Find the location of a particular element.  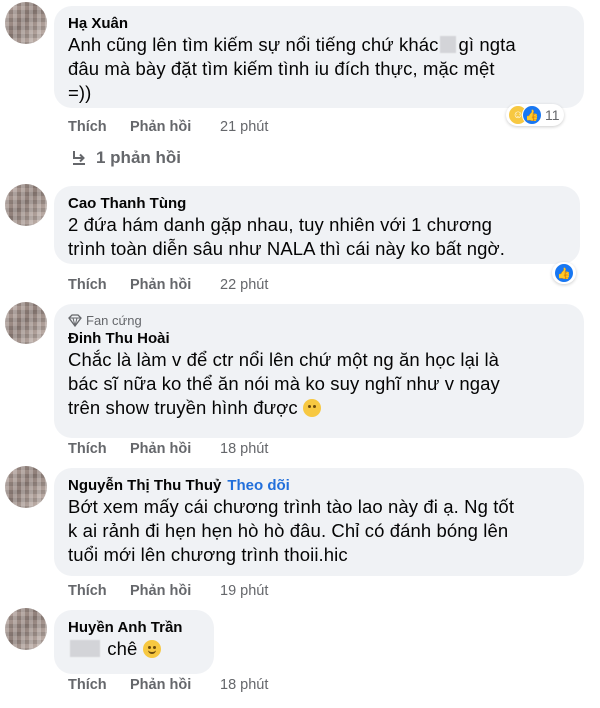

follow-button: Theo dõi is located at coordinates (258, 485).